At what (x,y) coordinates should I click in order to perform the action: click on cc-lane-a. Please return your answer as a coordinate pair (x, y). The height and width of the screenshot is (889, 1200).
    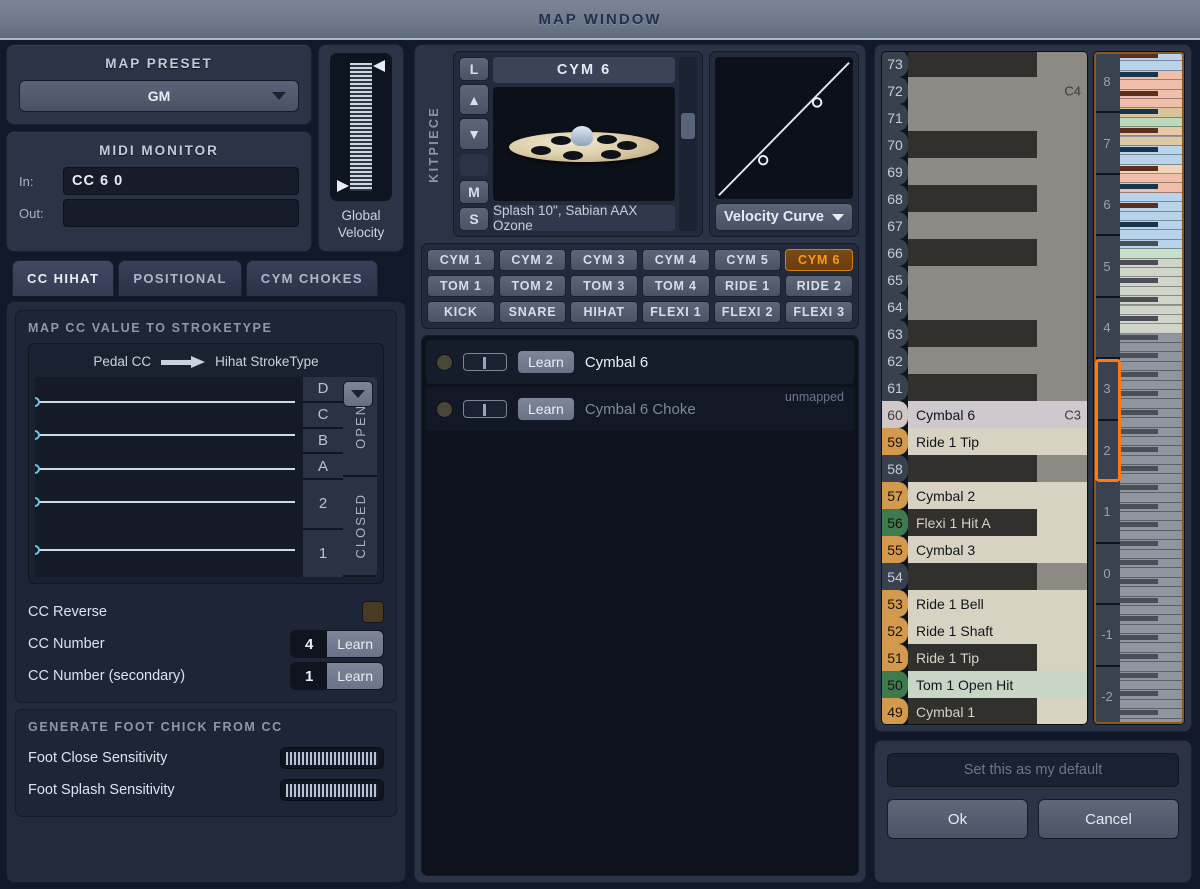
    Looking at the image, I should click on (165, 502).